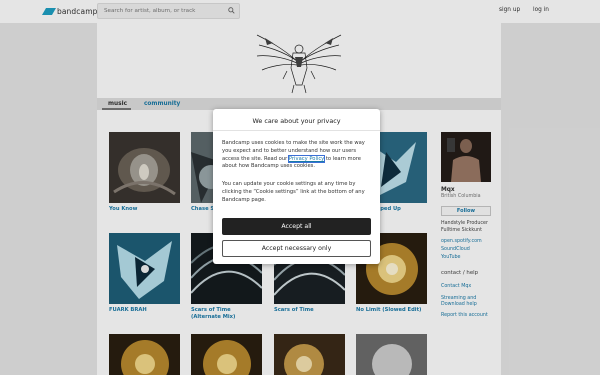 The height and width of the screenshot is (375, 600). I want to click on accept-necessary-button: Accept necessary only, so click(296, 248).